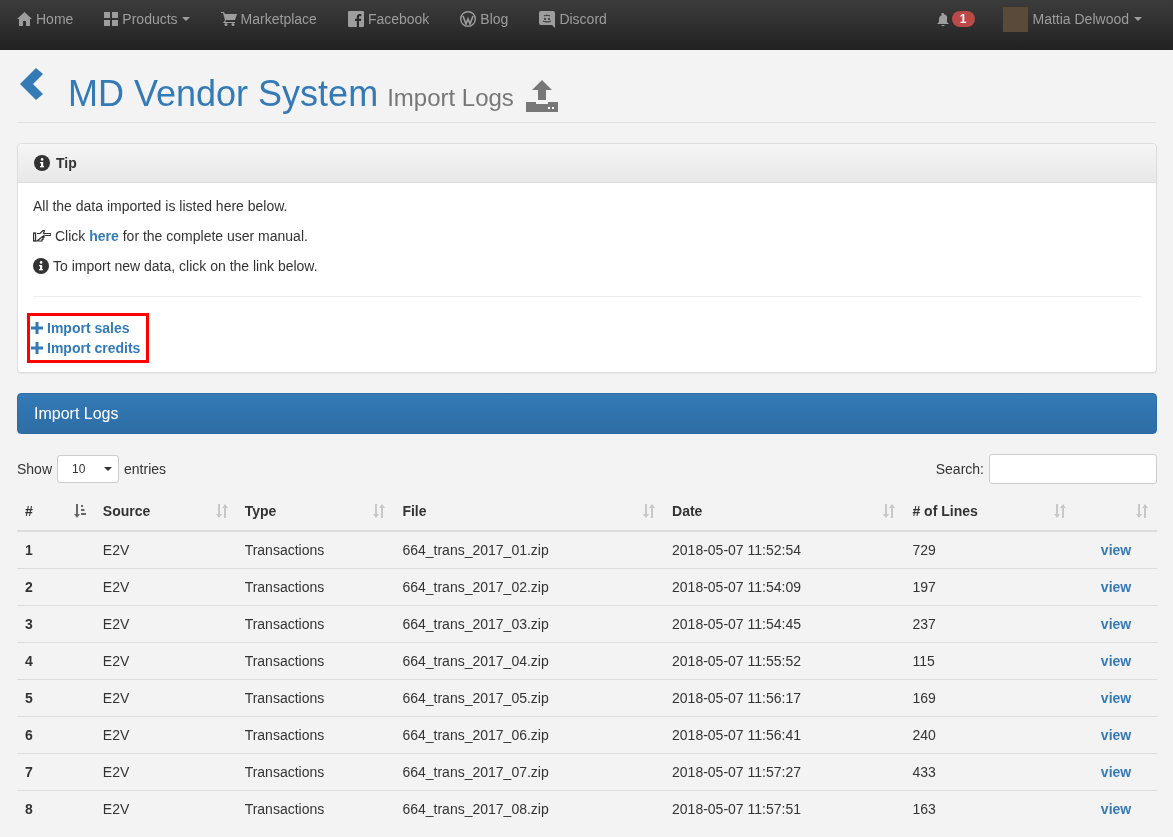 The width and height of the screenshot is (1173, 837). I want to click on page-title: MD Vendor System, so click(223, 94).